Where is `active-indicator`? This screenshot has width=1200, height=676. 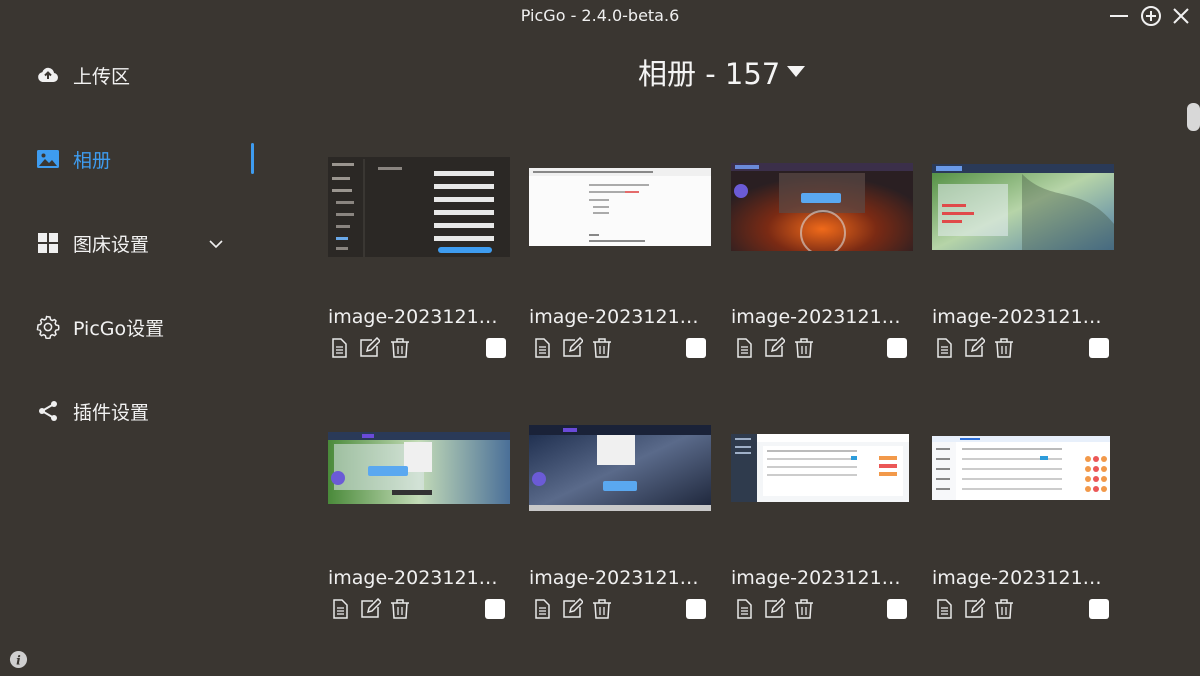
active-indicator is located at coordinates (252, 158).